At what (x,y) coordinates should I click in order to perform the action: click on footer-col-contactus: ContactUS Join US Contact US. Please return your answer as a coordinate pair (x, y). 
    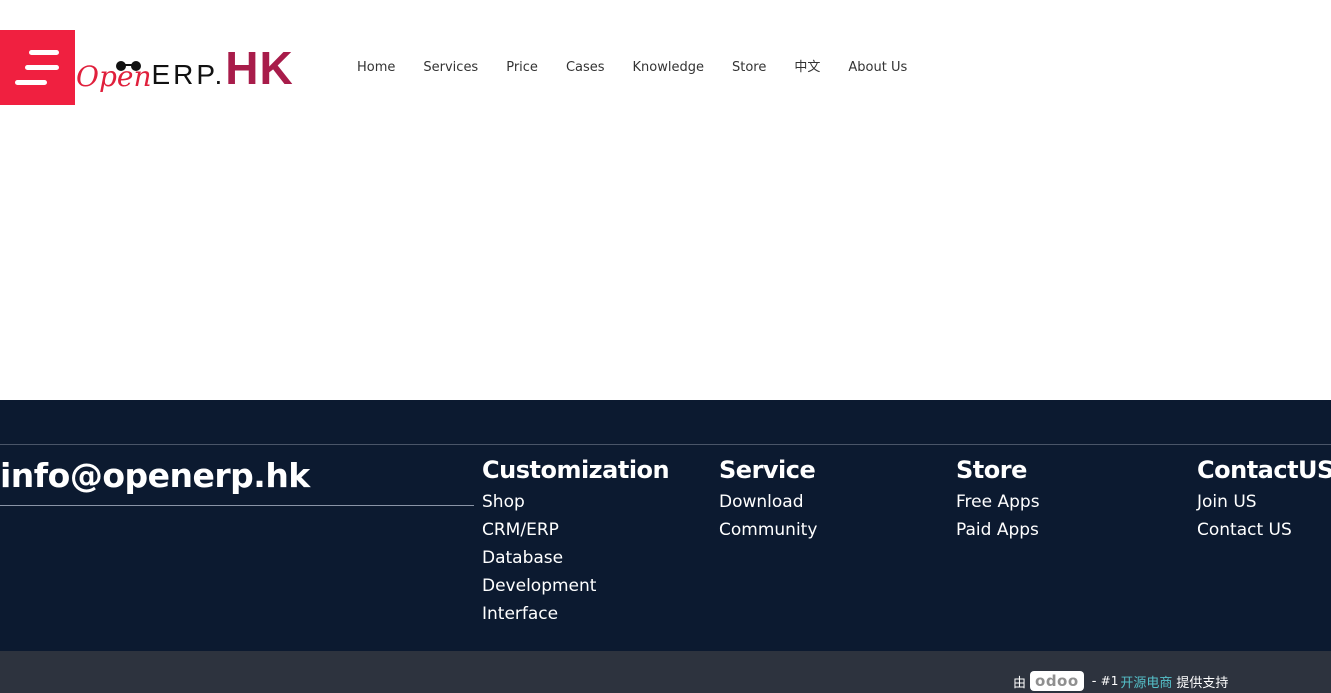
    Looking at the image, I should click on (1264, 499).